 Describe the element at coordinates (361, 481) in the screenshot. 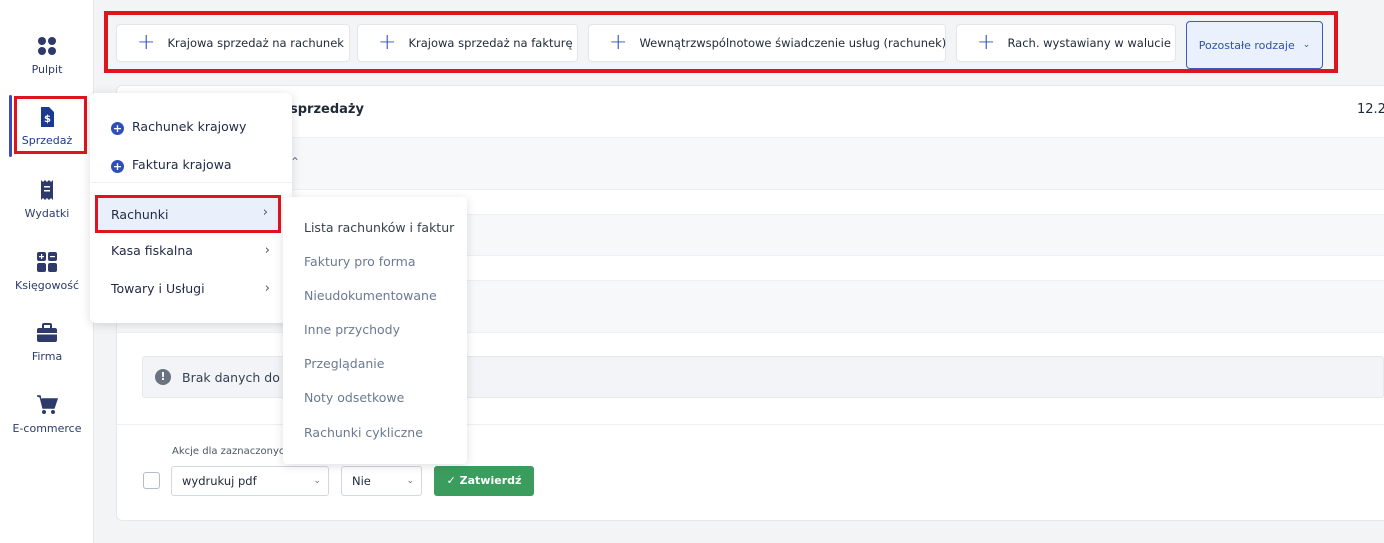

I see `option-select-value: Nie` at that location.